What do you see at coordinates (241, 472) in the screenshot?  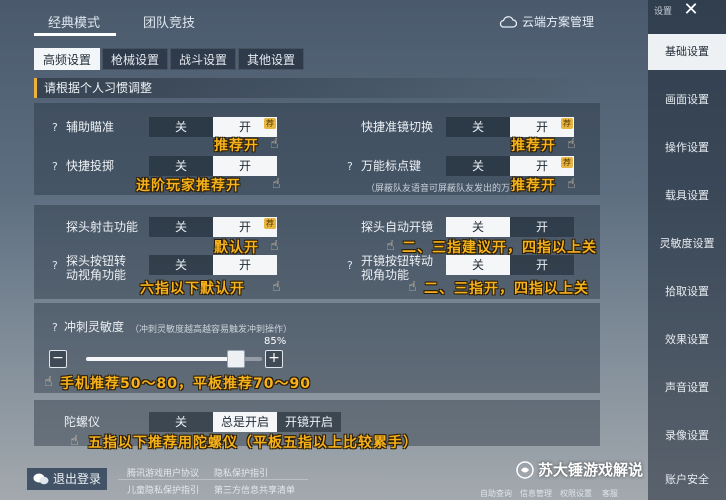 I see `link-privacy-guide: 隐私保护指引` at bounding box center [241, 472].